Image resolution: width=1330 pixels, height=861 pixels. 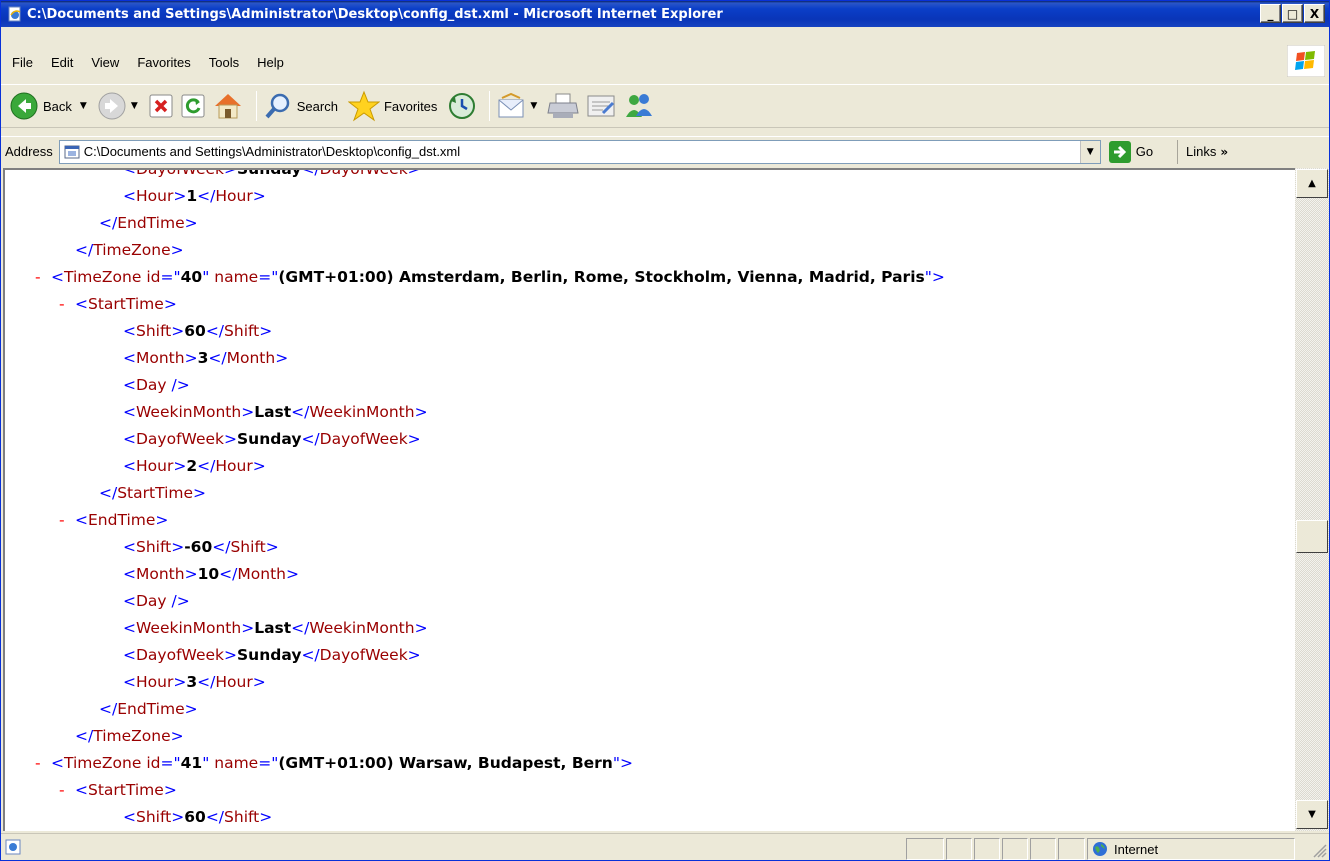 I want to click on scrollbar-thumb, so click(x=1312, y=536).